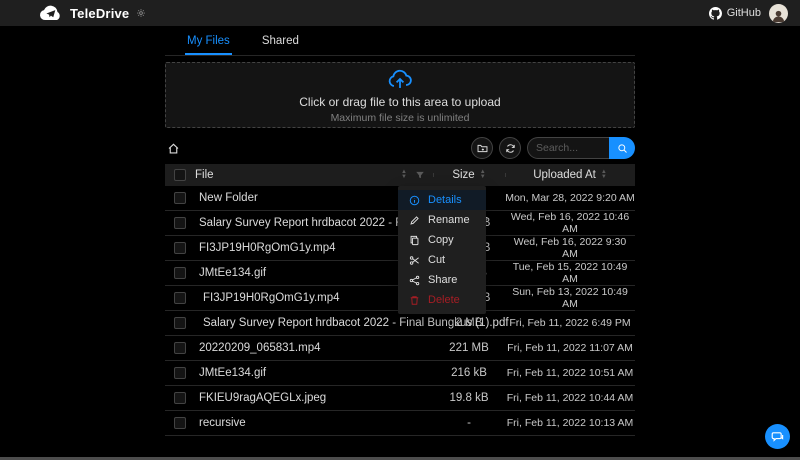 The height and width of the screenshot is (460, 800). What do you see at coordinates (570, 373) in the screenshot?
I see `file-uploaded-at: Fri, Feb 11, 2022 10:51 AM` at bounding box center [570, 373].